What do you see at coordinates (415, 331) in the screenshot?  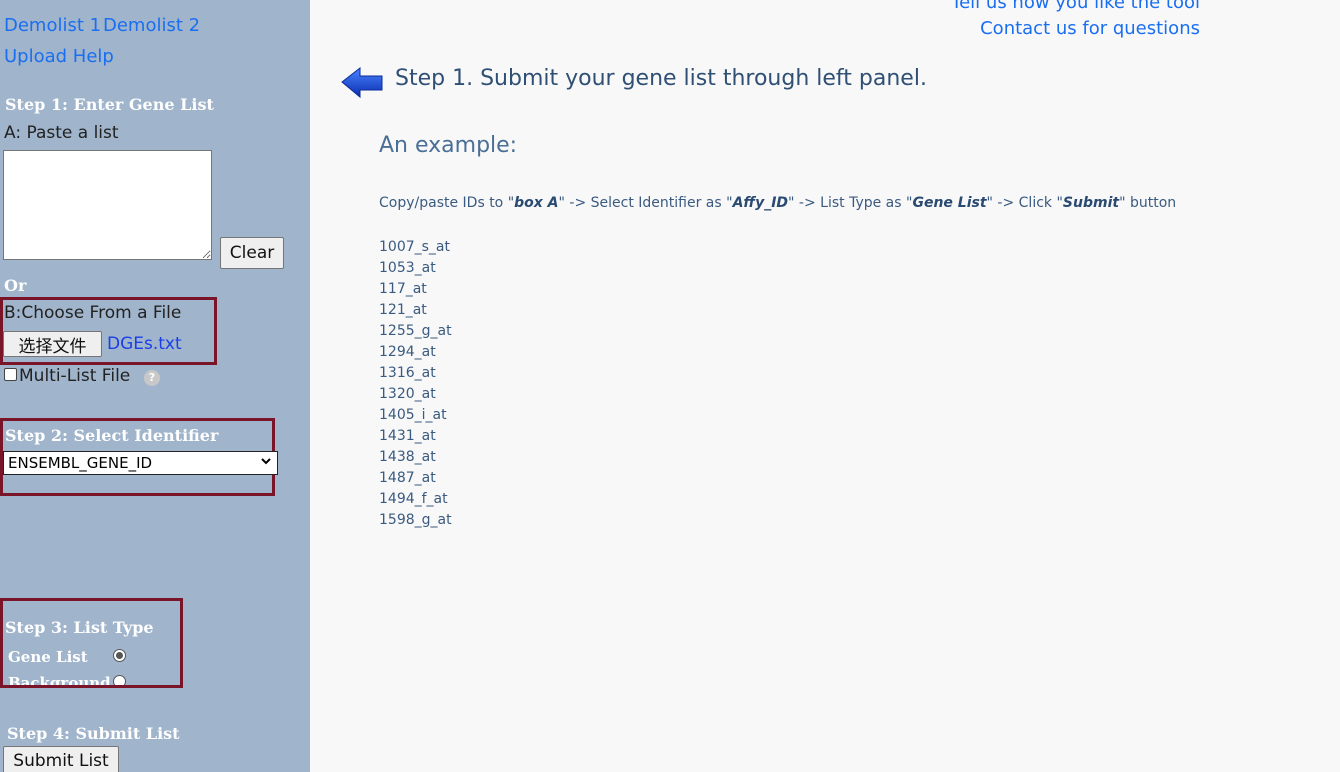 I see `list-item: 1255_g_at` at bounding box center [415, 331].